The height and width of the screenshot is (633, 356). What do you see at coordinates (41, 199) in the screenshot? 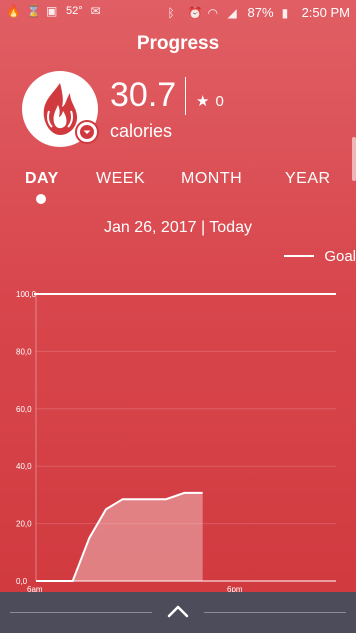
I see `active-tab-indicator` at bounding box center [41, 199].